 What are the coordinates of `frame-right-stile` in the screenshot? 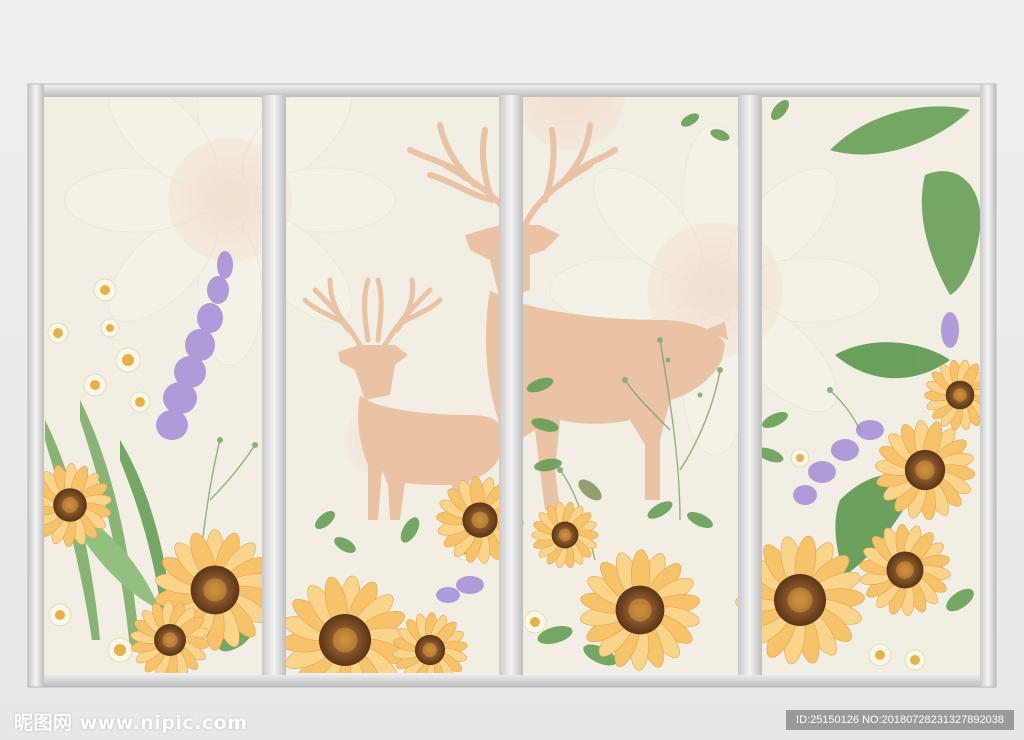 It's located at (988, 385).